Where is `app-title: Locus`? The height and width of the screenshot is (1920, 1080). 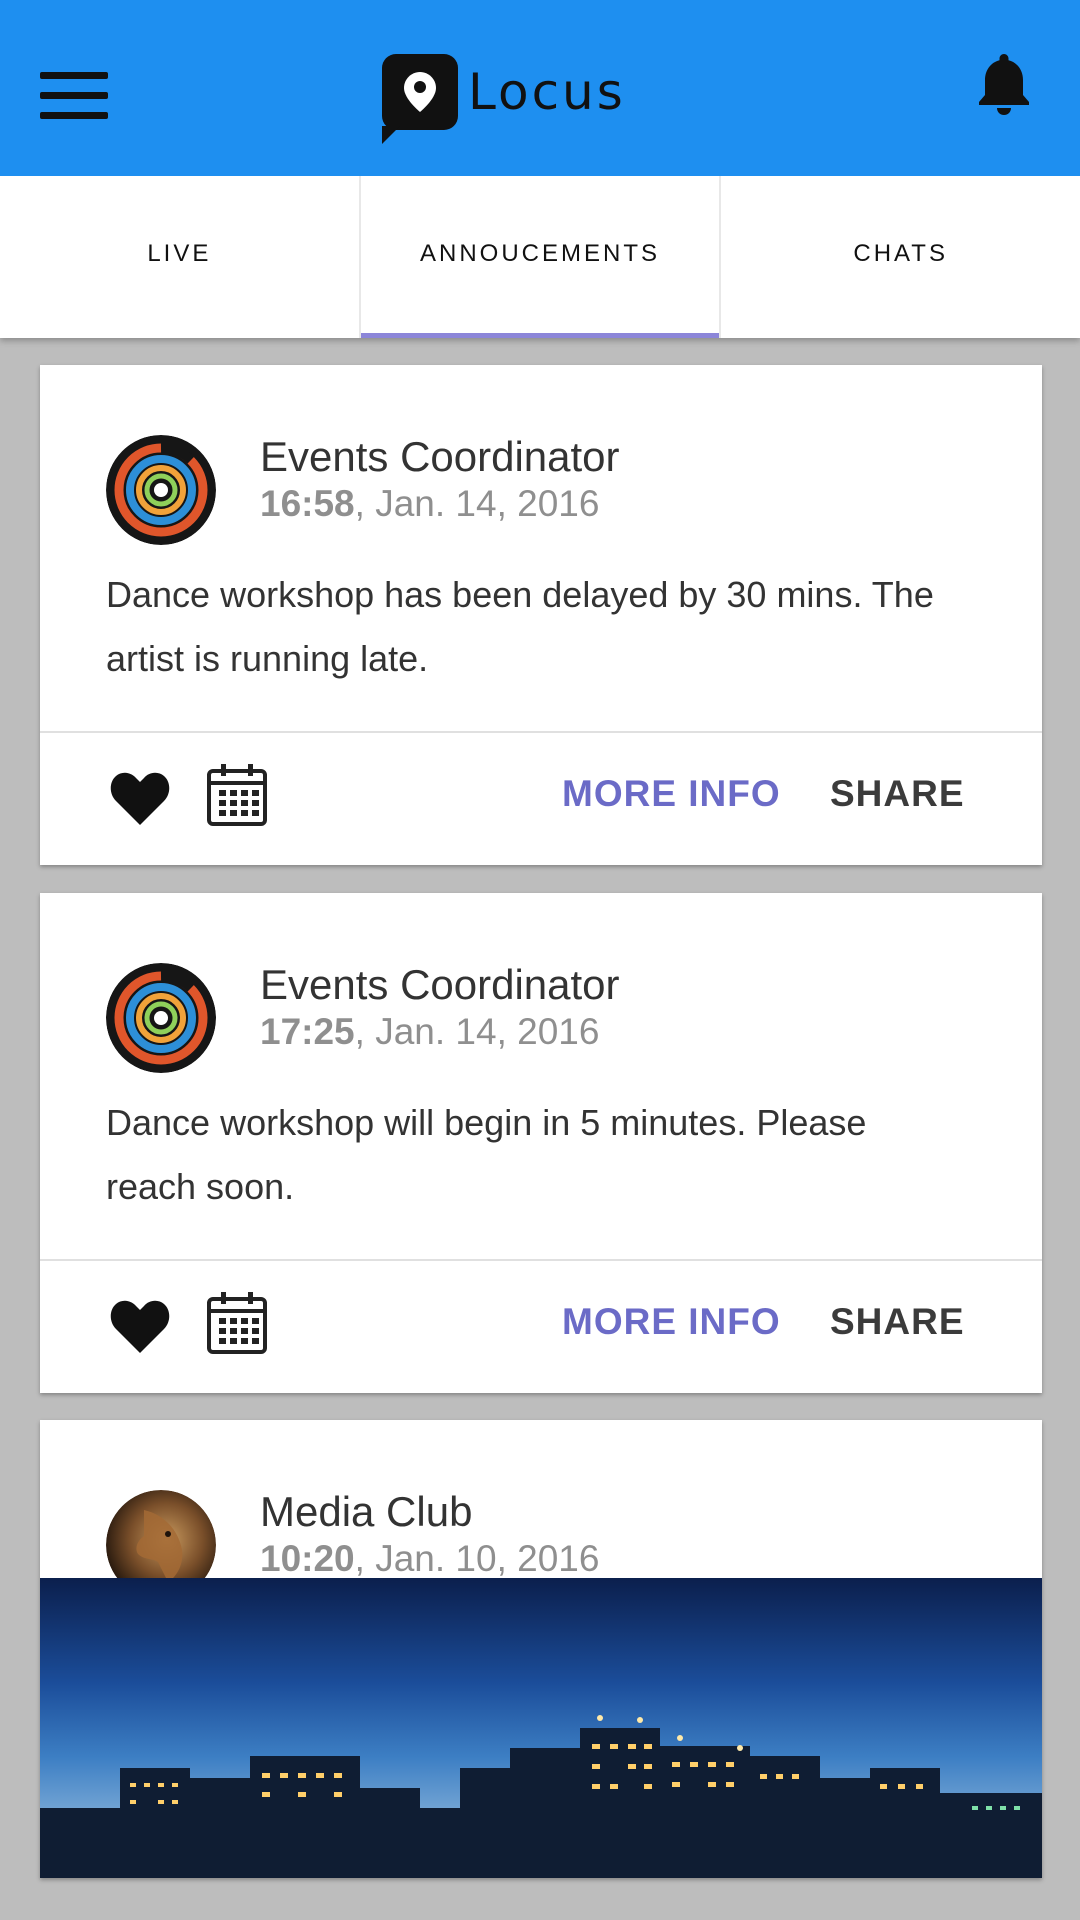 app-title: Locus is located at coordinates (547, 92).